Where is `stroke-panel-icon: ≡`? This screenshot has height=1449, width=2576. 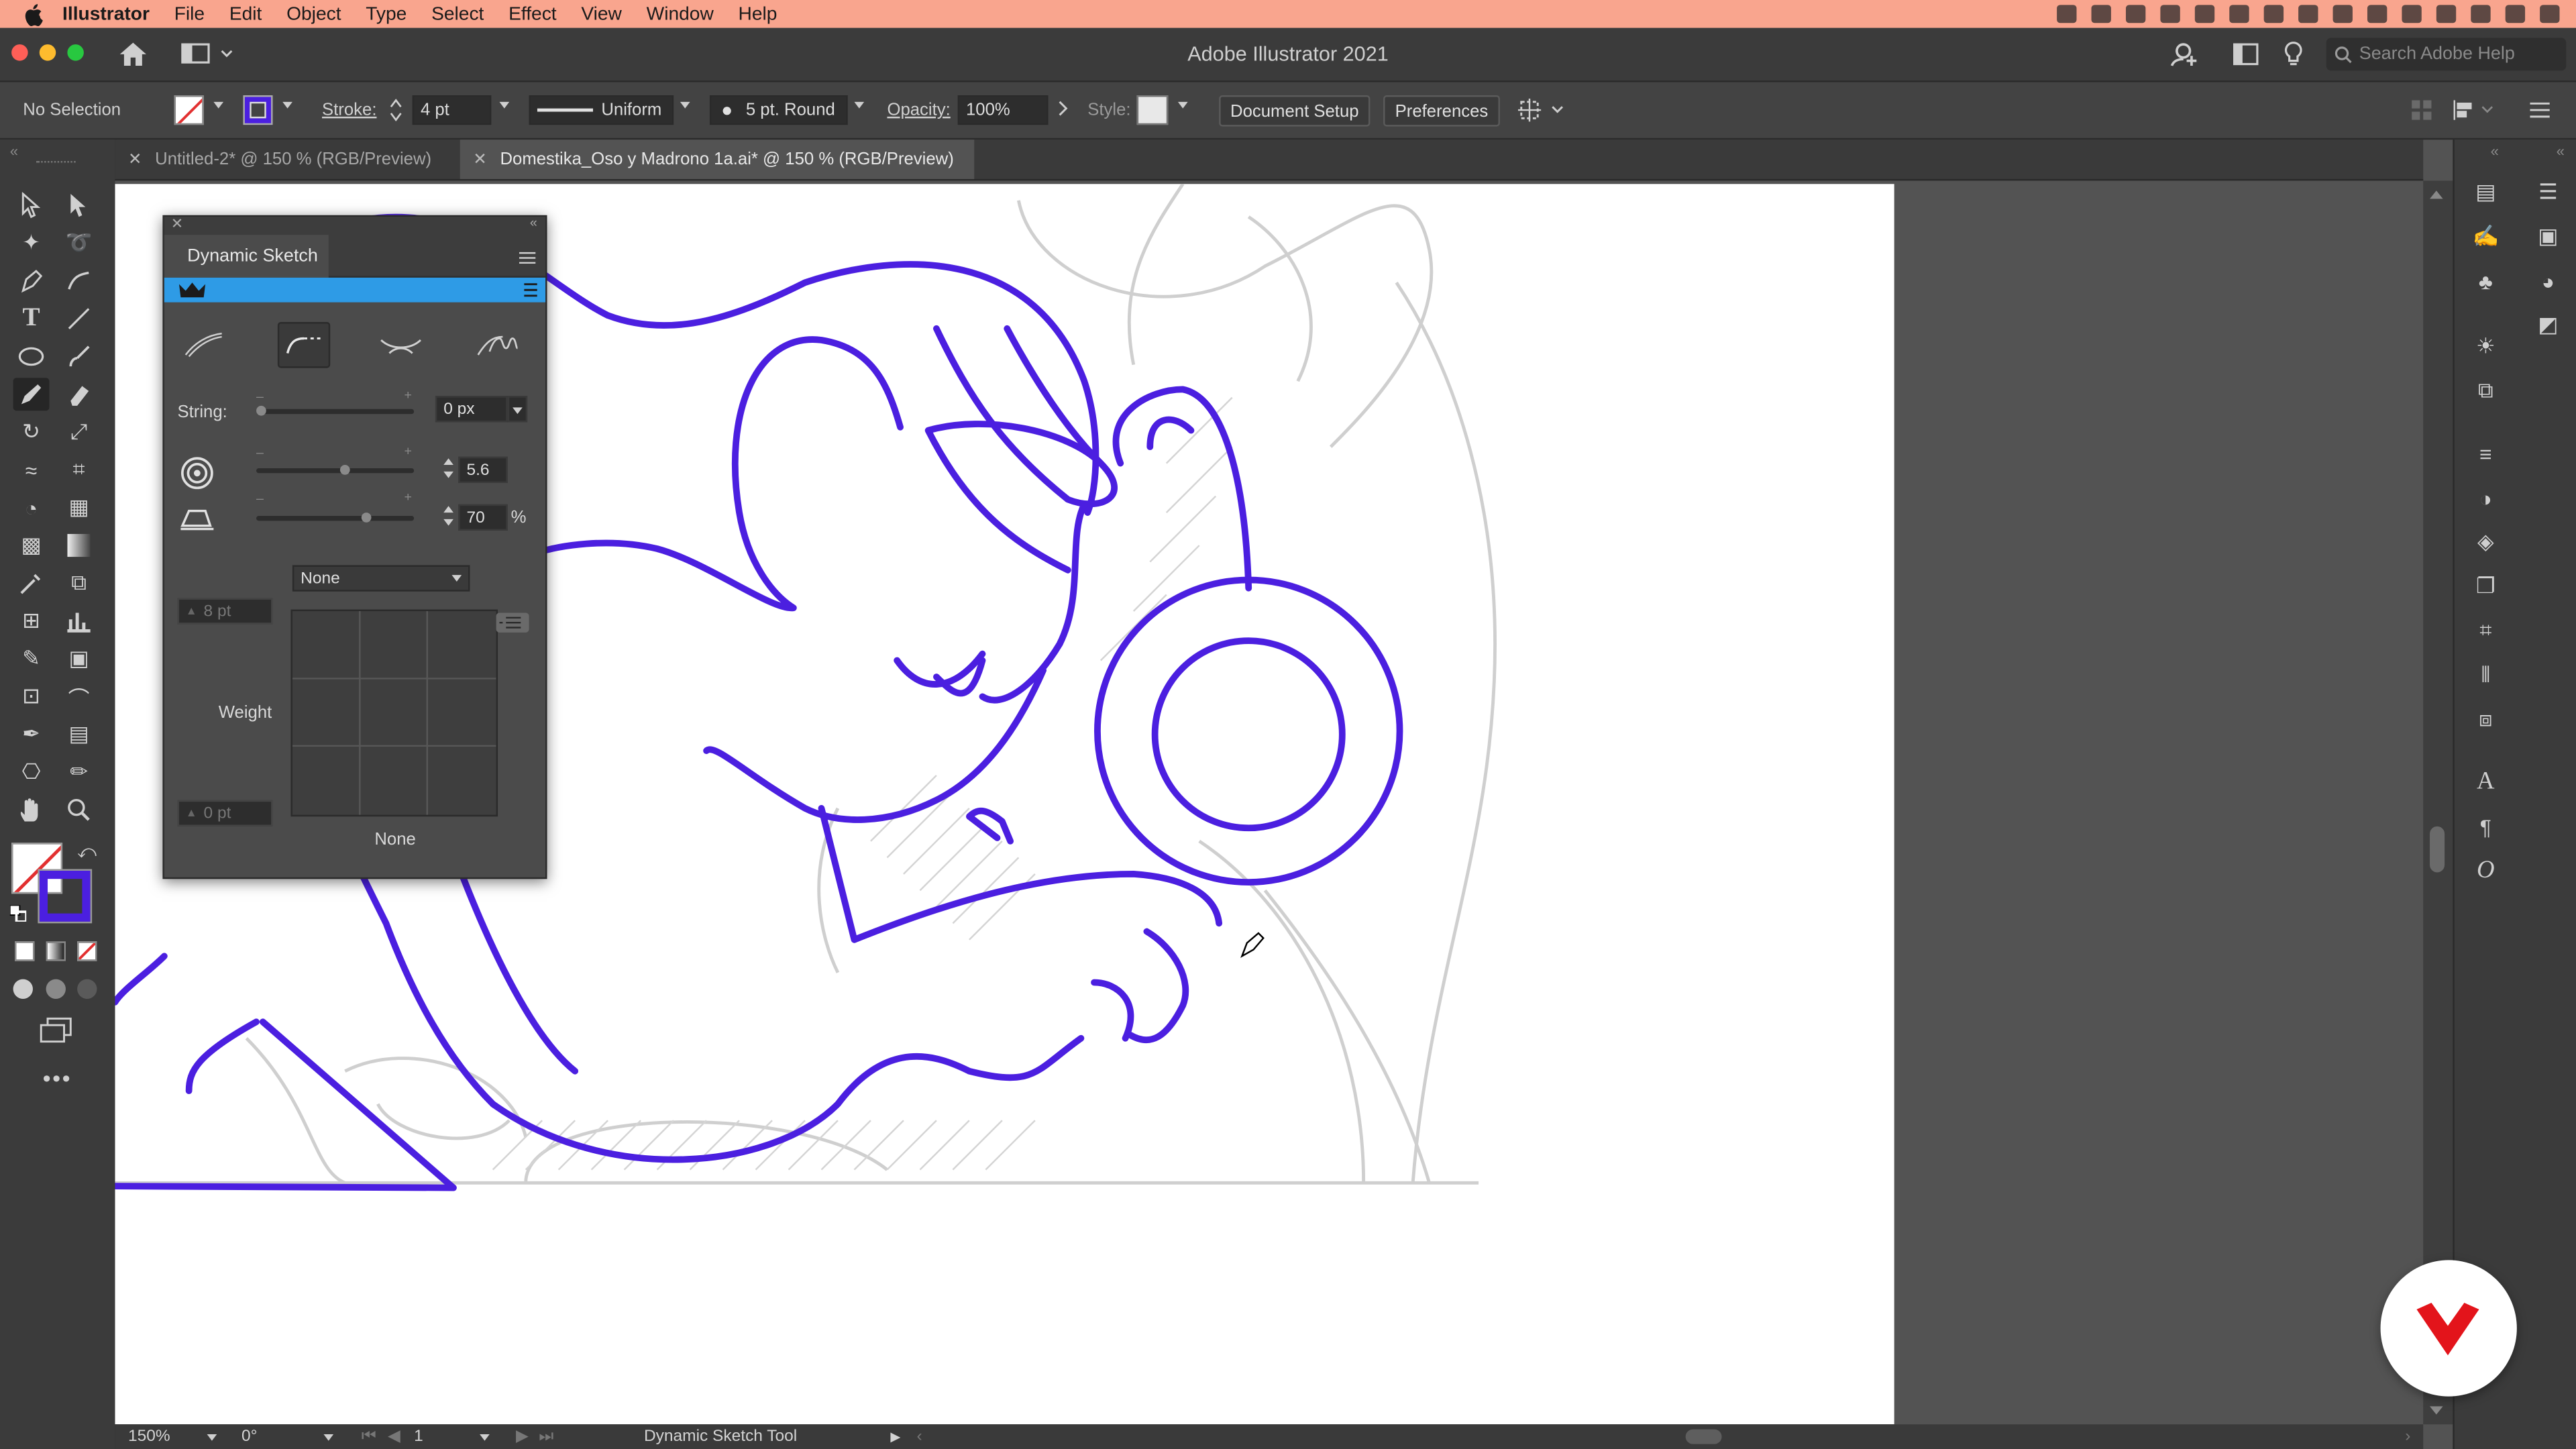
stroke-panel-icon: ≡ is located at coordinates (2485, 453).